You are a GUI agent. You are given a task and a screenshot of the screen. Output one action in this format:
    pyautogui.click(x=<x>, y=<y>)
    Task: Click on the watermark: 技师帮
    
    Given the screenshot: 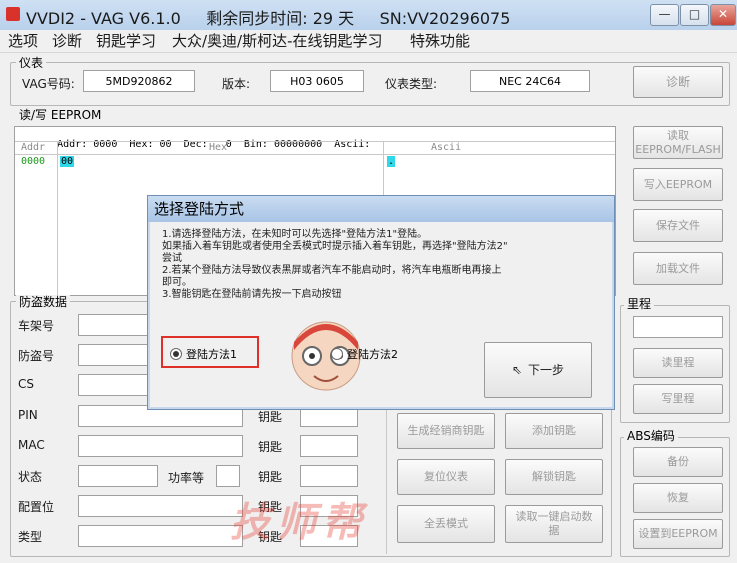 What is the action you would take?
    pyautogui.click(x=299, y=523)
    